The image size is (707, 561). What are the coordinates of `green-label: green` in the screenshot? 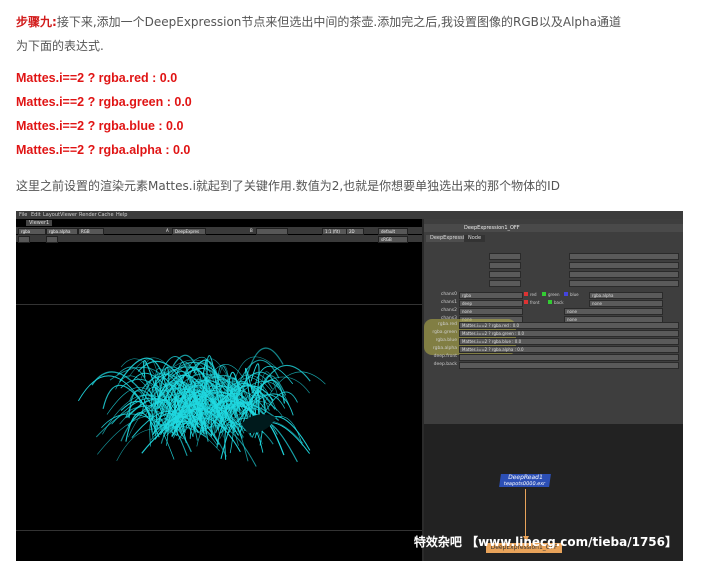 It's located at (554, 294).